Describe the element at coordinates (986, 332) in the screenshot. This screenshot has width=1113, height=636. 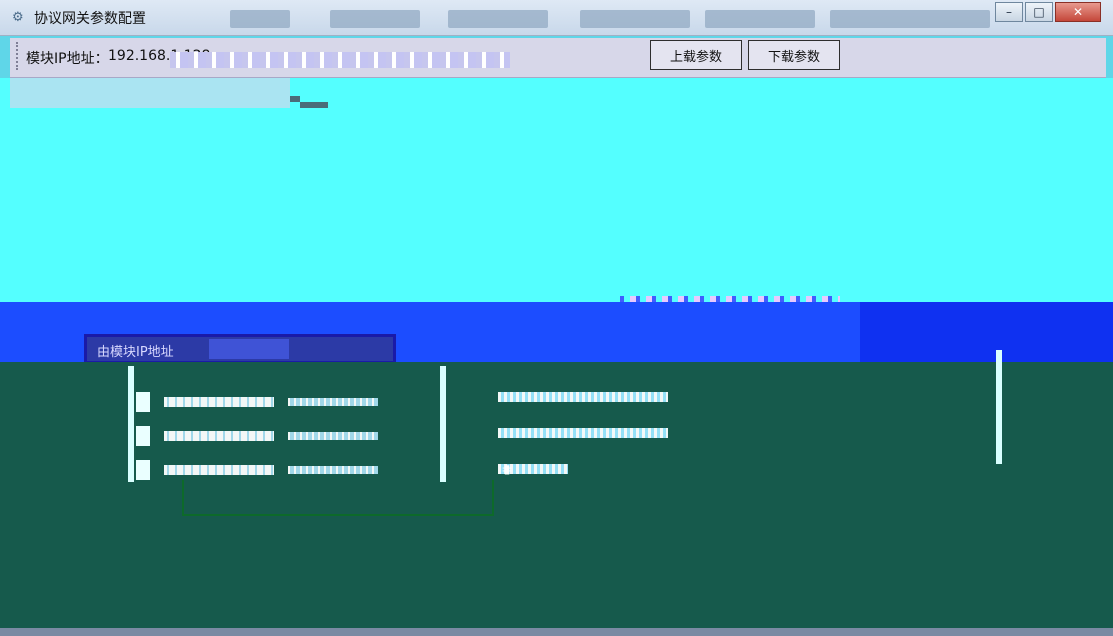
I see `blue-right-block` at that location.